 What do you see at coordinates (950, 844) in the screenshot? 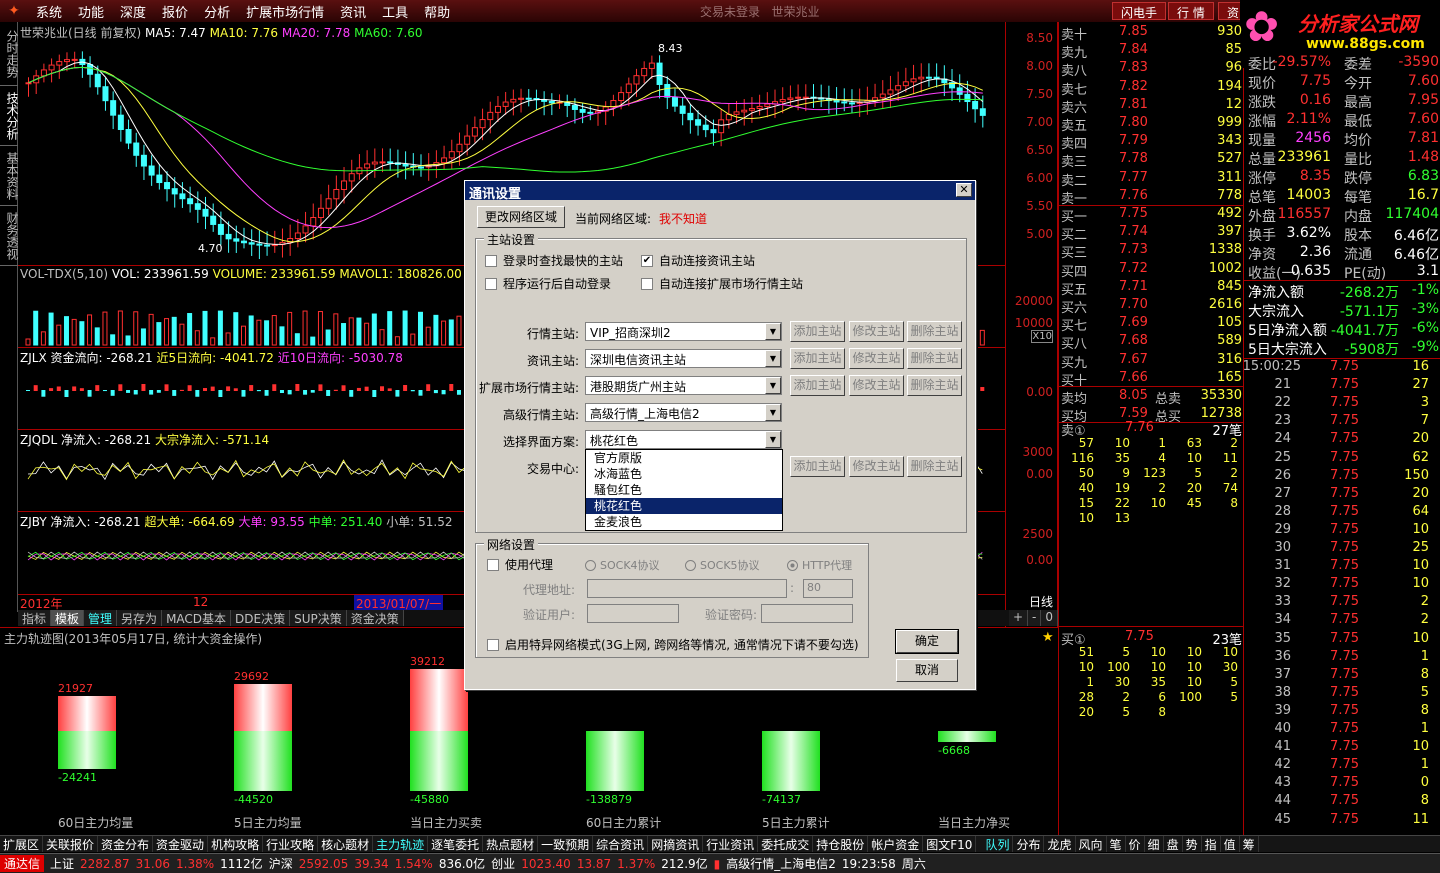
I see `strip-tab: 图文F10` at bounding box center [950, 844].